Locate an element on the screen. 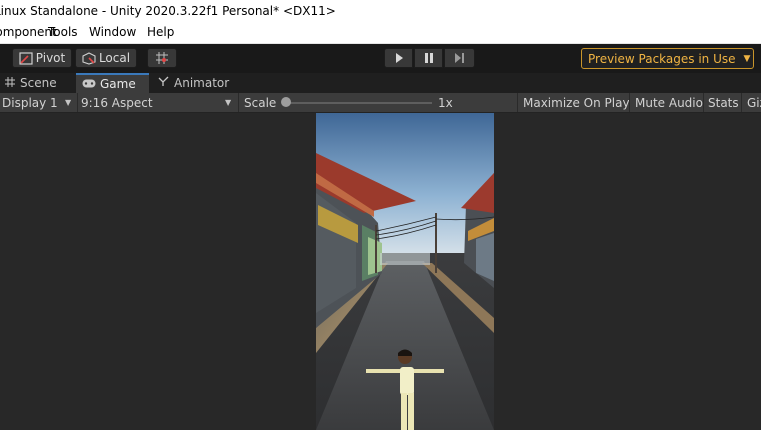 The image size is (761, 430). pause-icon is located at coordinates (429, 58).